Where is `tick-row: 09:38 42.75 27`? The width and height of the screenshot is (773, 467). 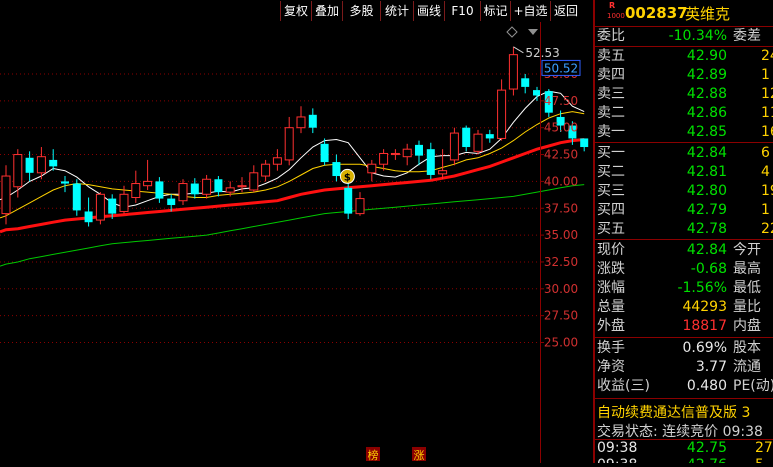 tick-row: 09:38 42.75 27 is located at coordinates (684, 448).